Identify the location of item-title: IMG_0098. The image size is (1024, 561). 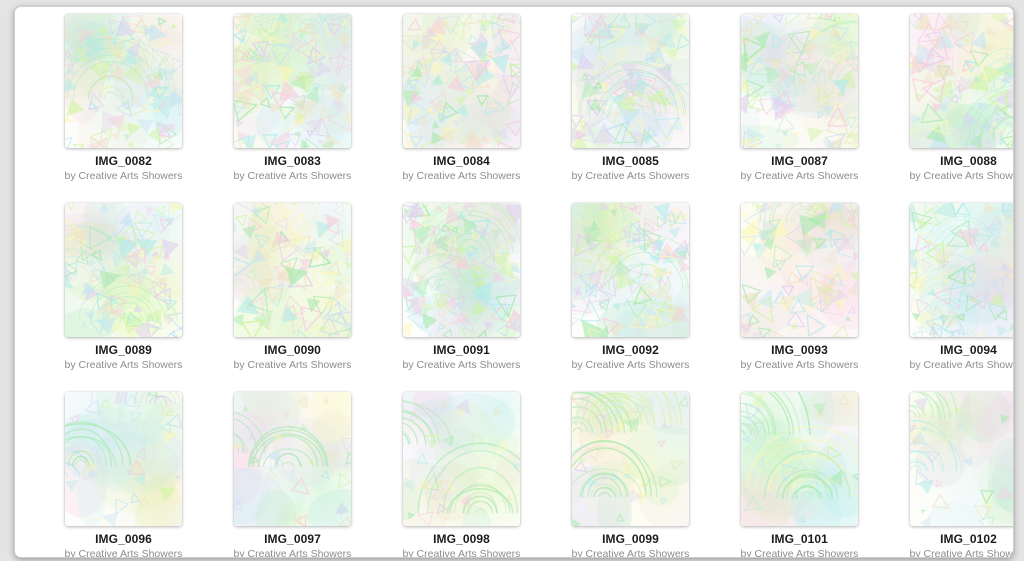
(461, 539).